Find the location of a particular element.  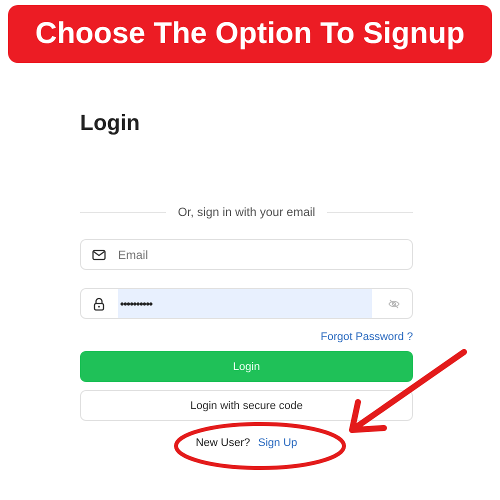

sign-up-link: Sign Up is located at coordinates (278, 443).